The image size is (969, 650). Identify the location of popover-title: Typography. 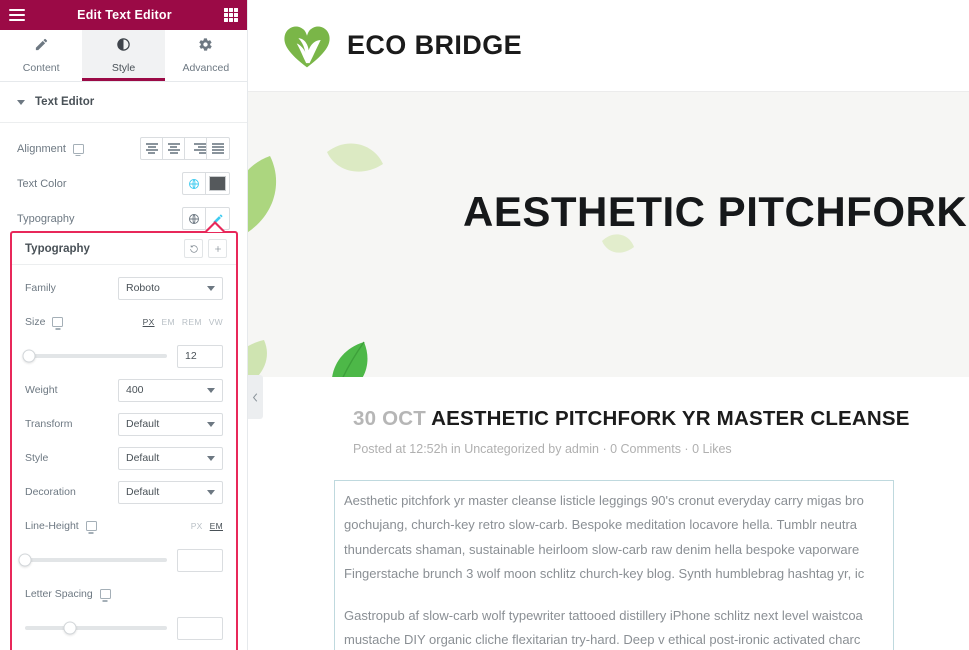
(57, 248).